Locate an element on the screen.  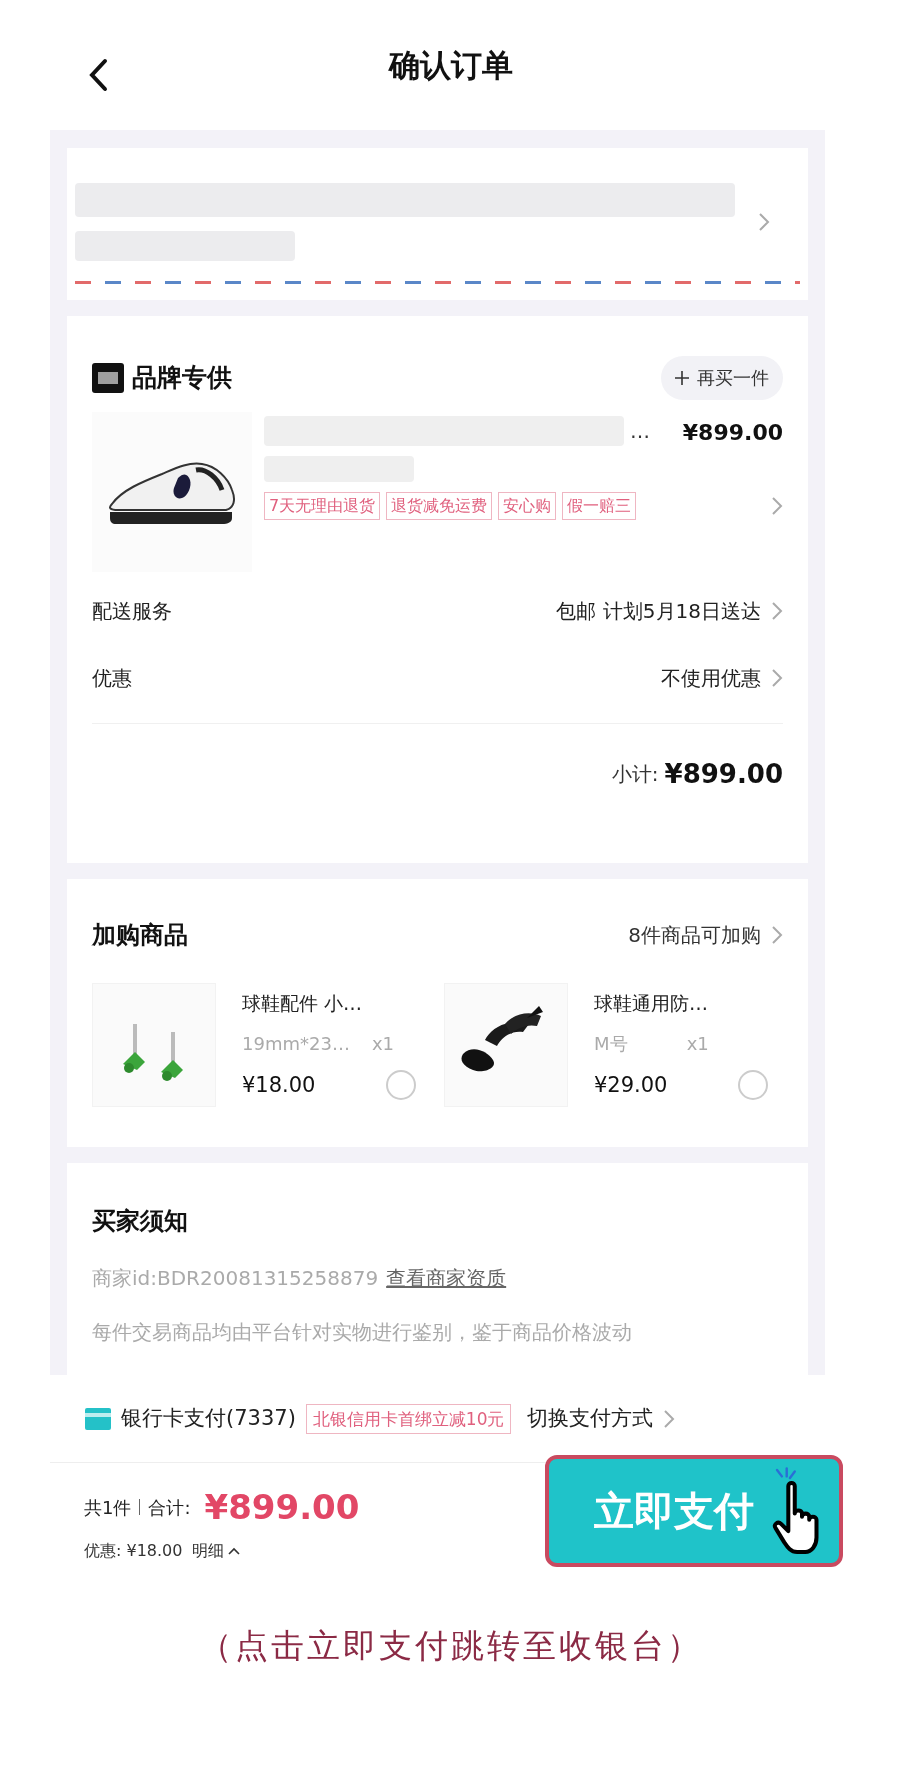
total-amount: ¥899.00 is located at coordinates (282, 1507).